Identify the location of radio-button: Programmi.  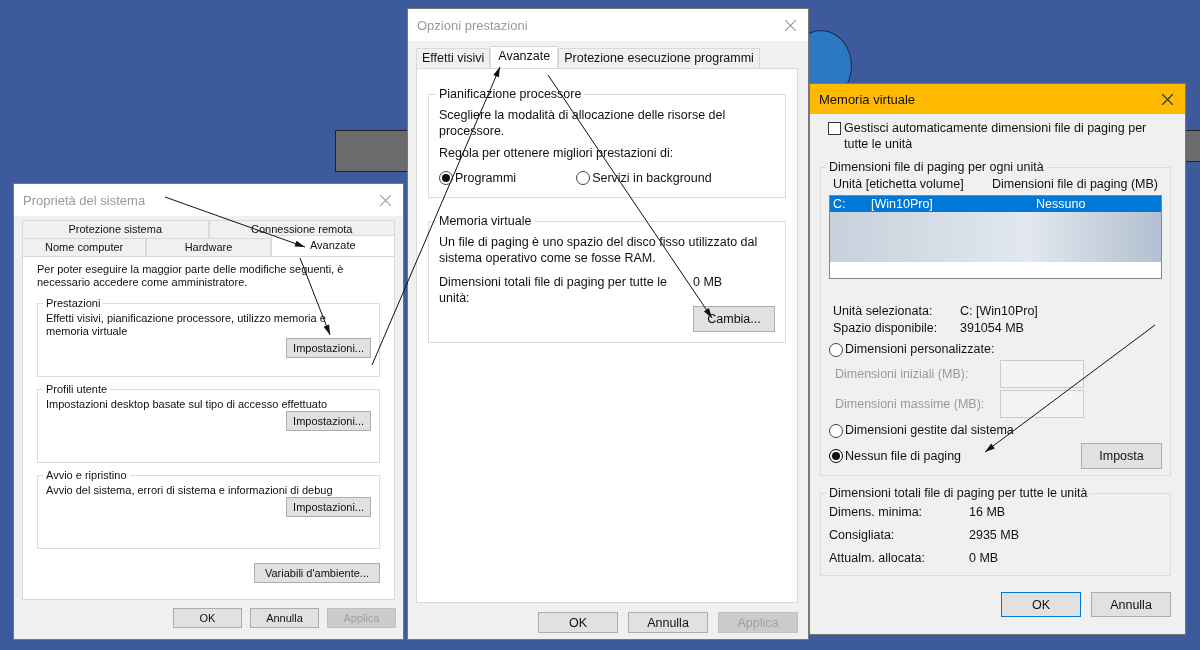
(478, 178).